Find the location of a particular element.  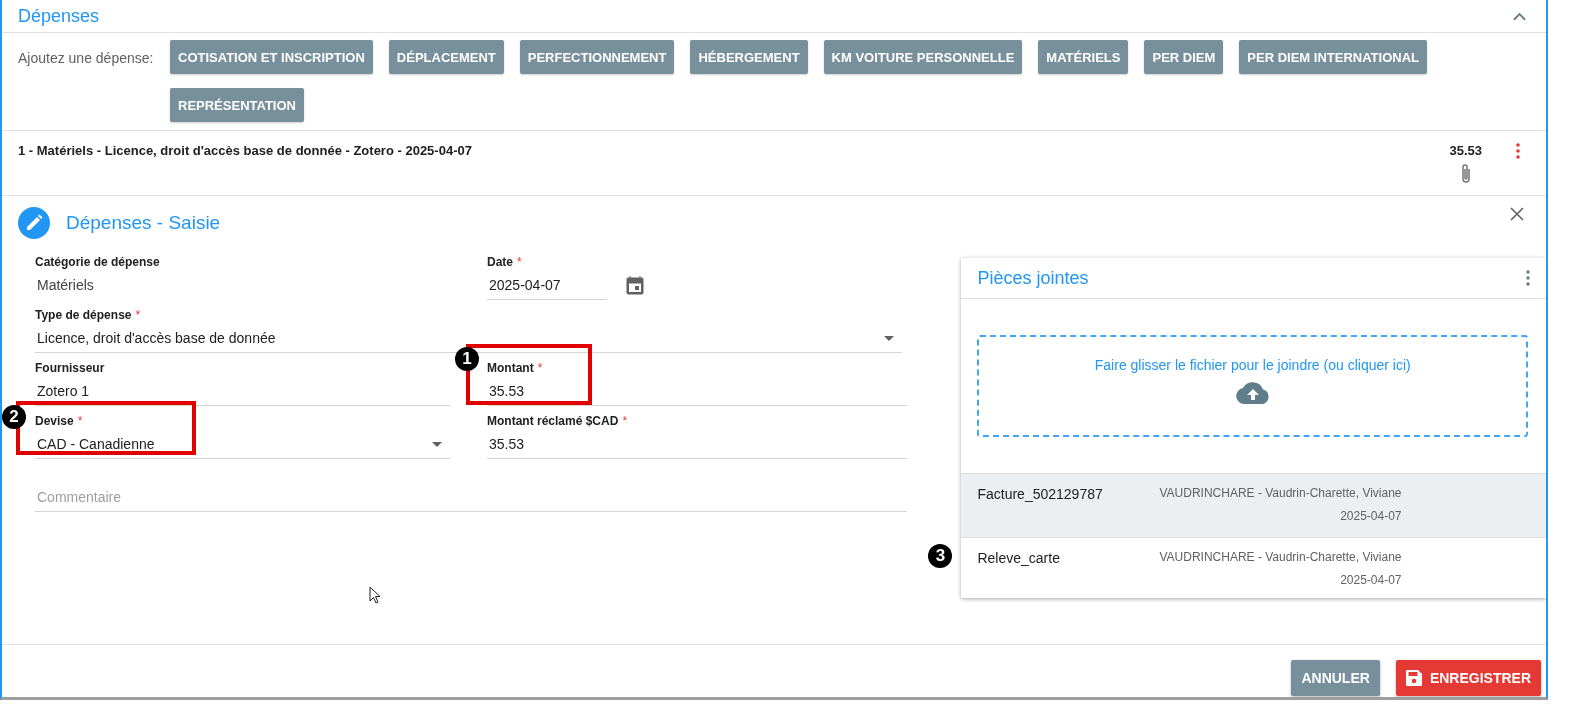

file-dropzone: Faire glisser le fichier pour le joindre (ou cliquer ici) is located at coordinates (1252, 386).